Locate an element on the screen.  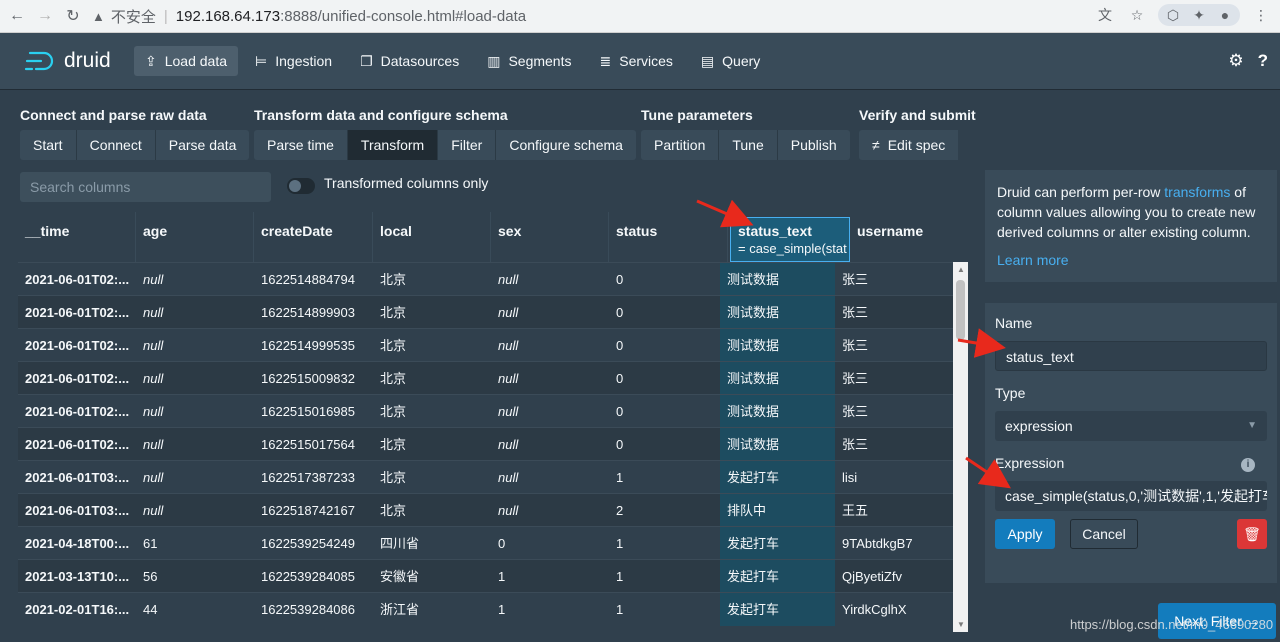
cell-username: QjByetiZfv is located at coordinates (872, 576).